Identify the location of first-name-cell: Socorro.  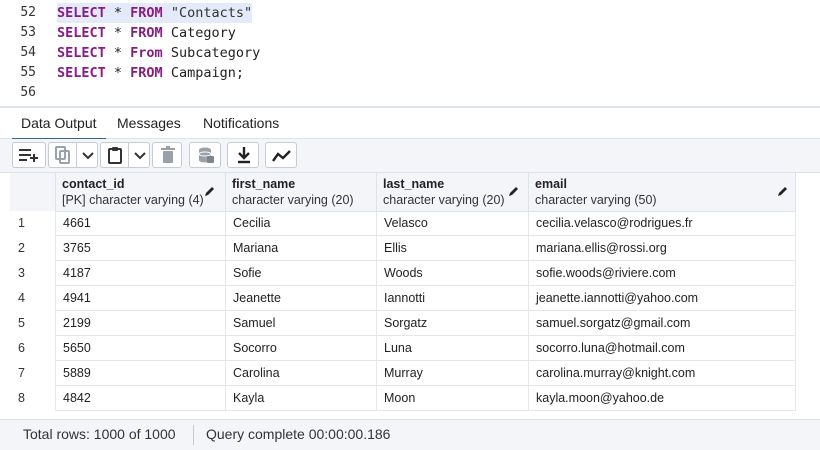
(301, 348).